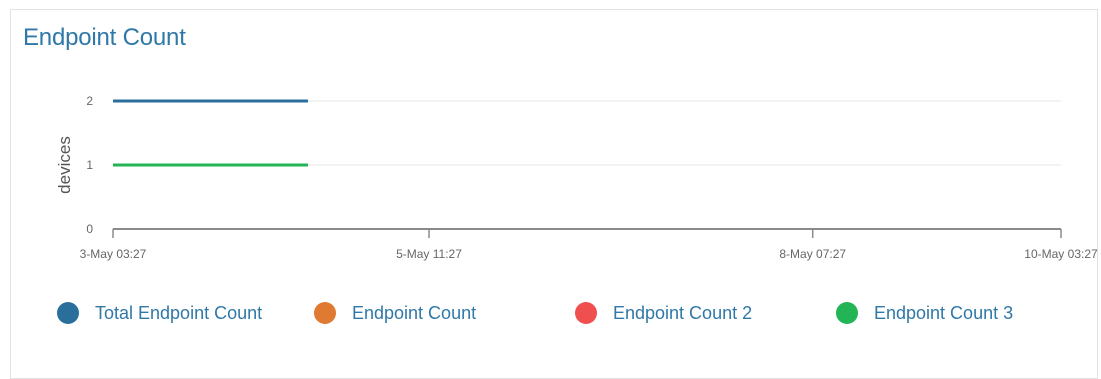  Describe the element at coordinates (683, 312) in the screenshot. I see `legend-label: Endpoint Count 2` at that location.